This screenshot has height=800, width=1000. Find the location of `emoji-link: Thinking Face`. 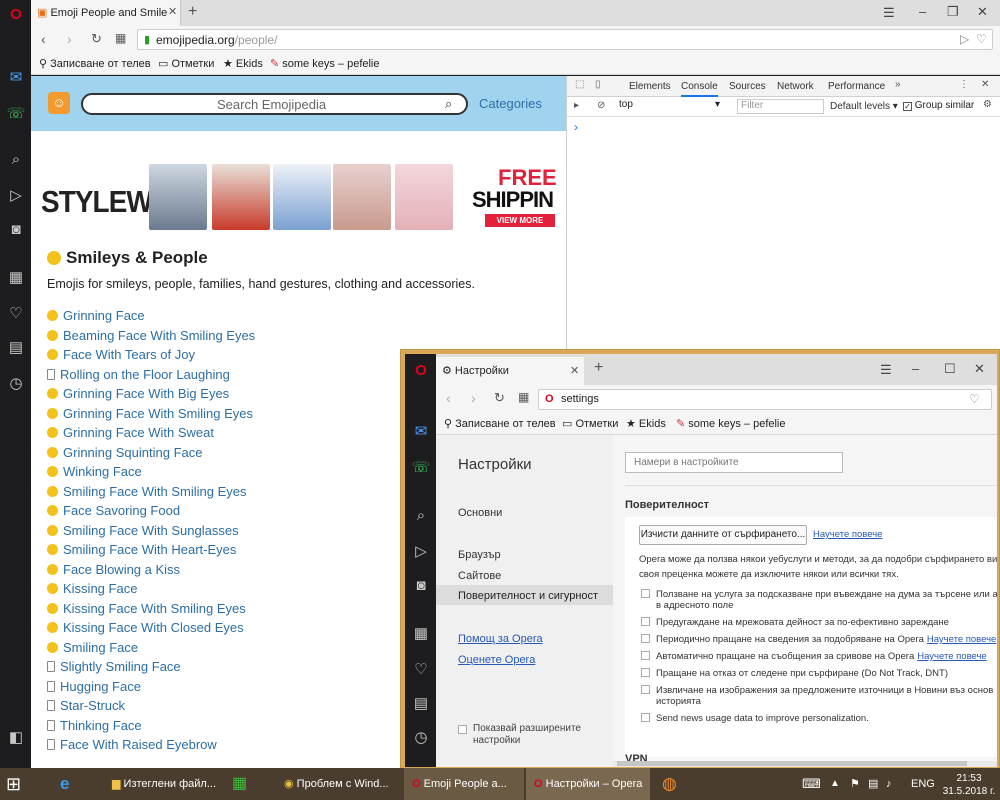

emoji-link: Thinking Face is located at coordinates (101, 725).